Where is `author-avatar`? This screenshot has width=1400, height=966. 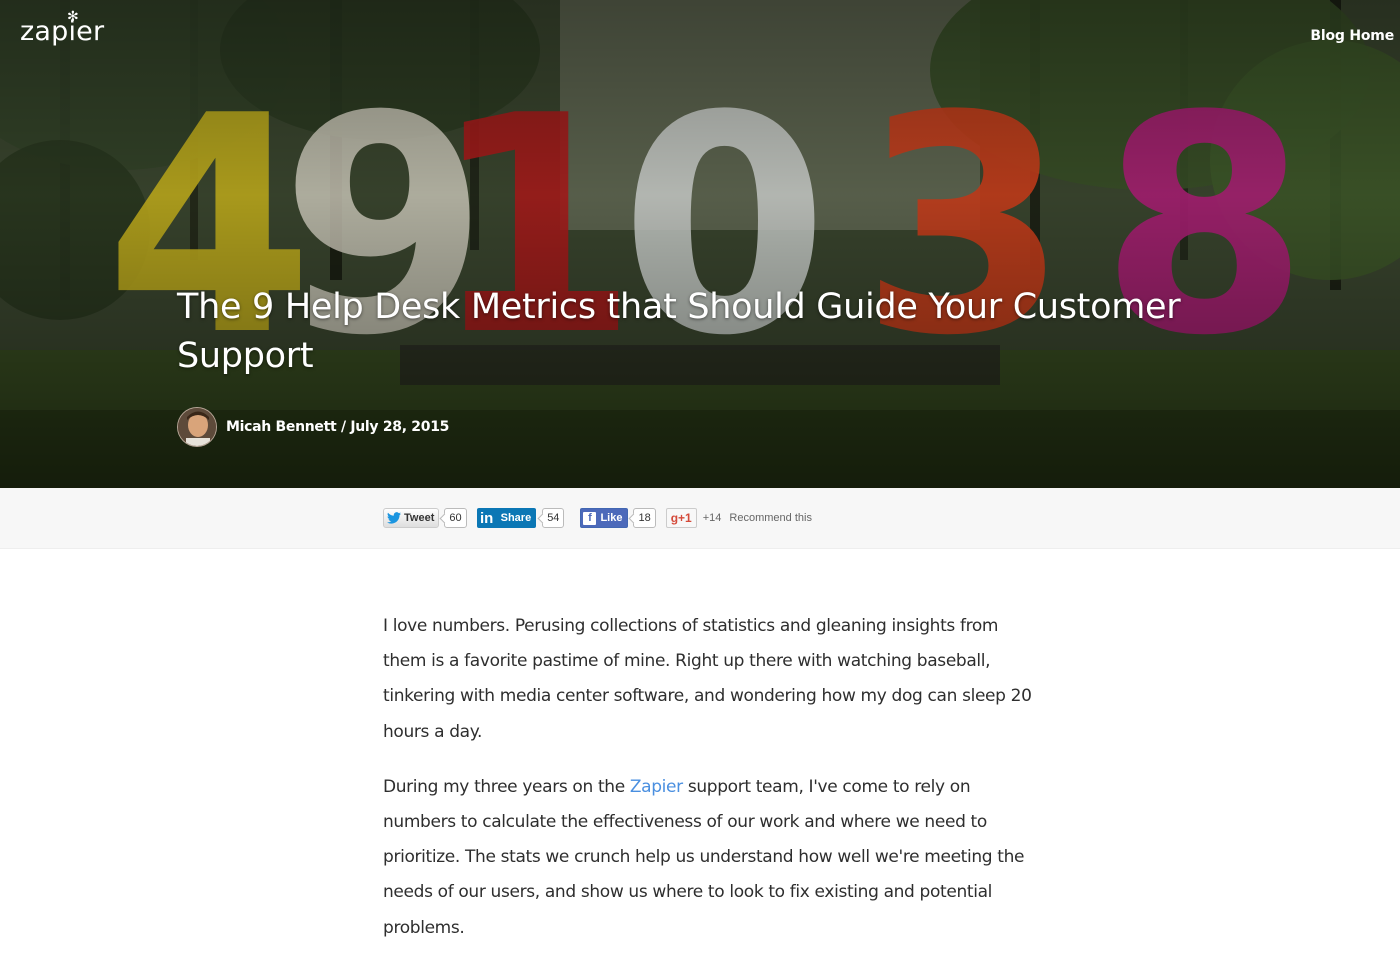
author-avatar is located at coordinates (197, 427).